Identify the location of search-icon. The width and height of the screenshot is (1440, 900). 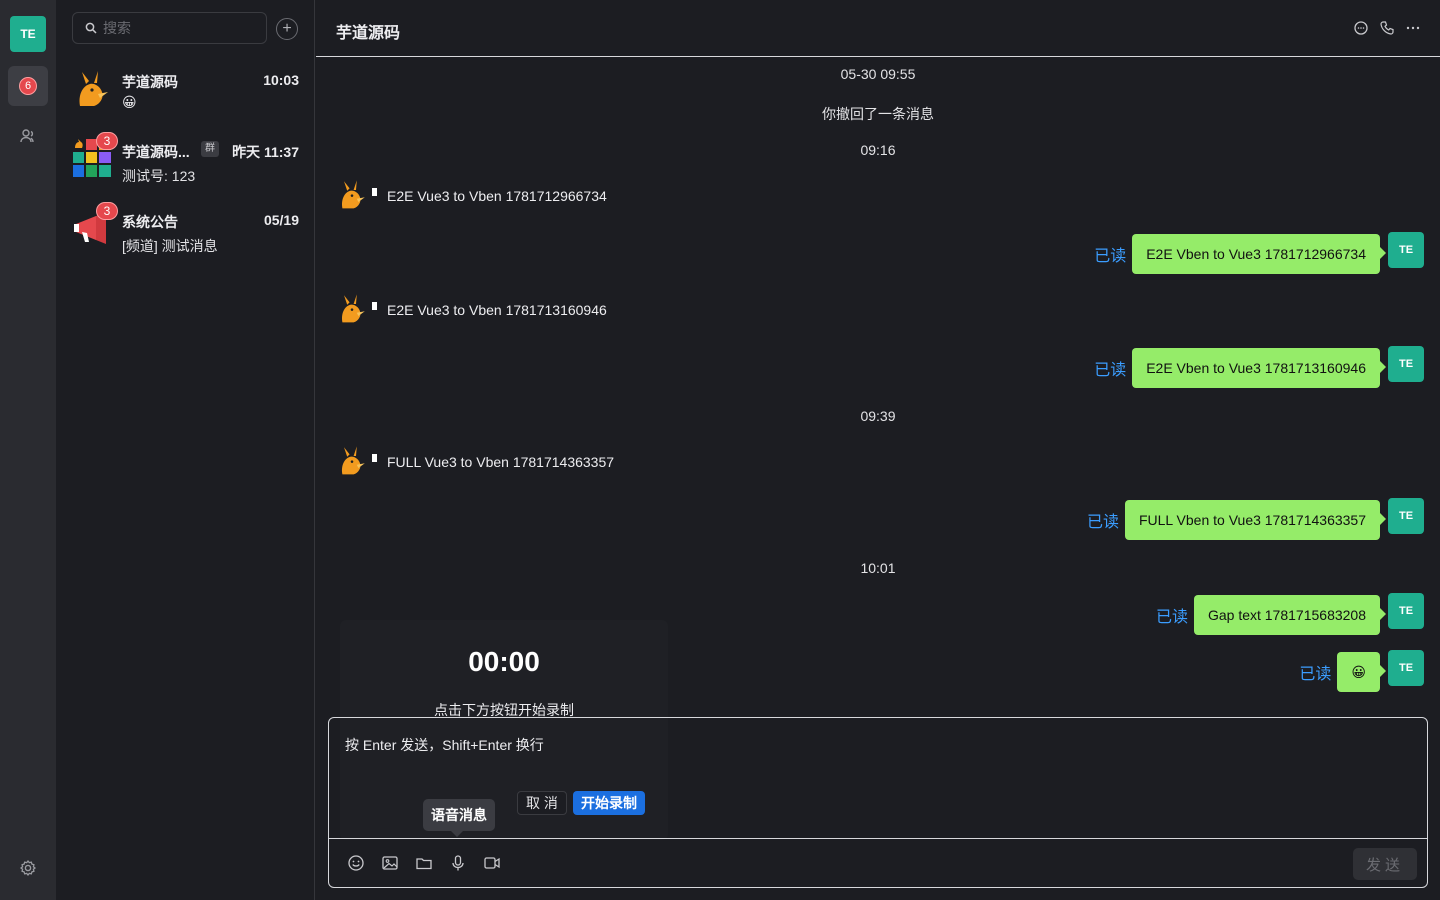
(91, 28).